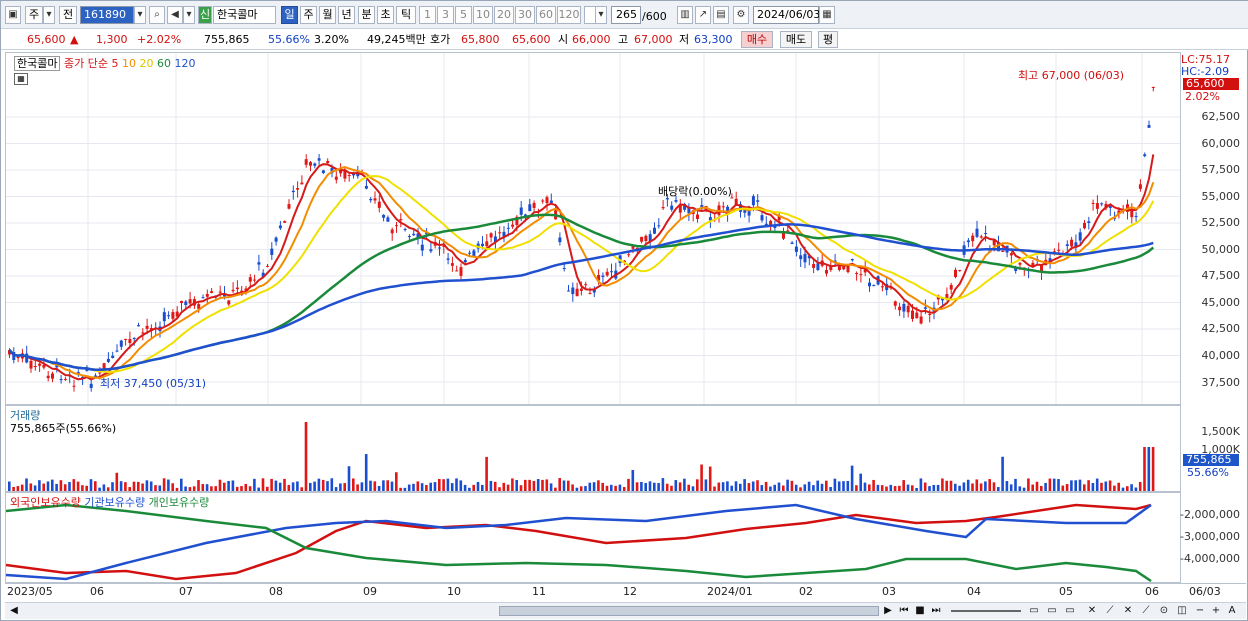  Describe the element at coordinates (406, 15) in the screenshot. I see `period-tick: 틱` at that location.